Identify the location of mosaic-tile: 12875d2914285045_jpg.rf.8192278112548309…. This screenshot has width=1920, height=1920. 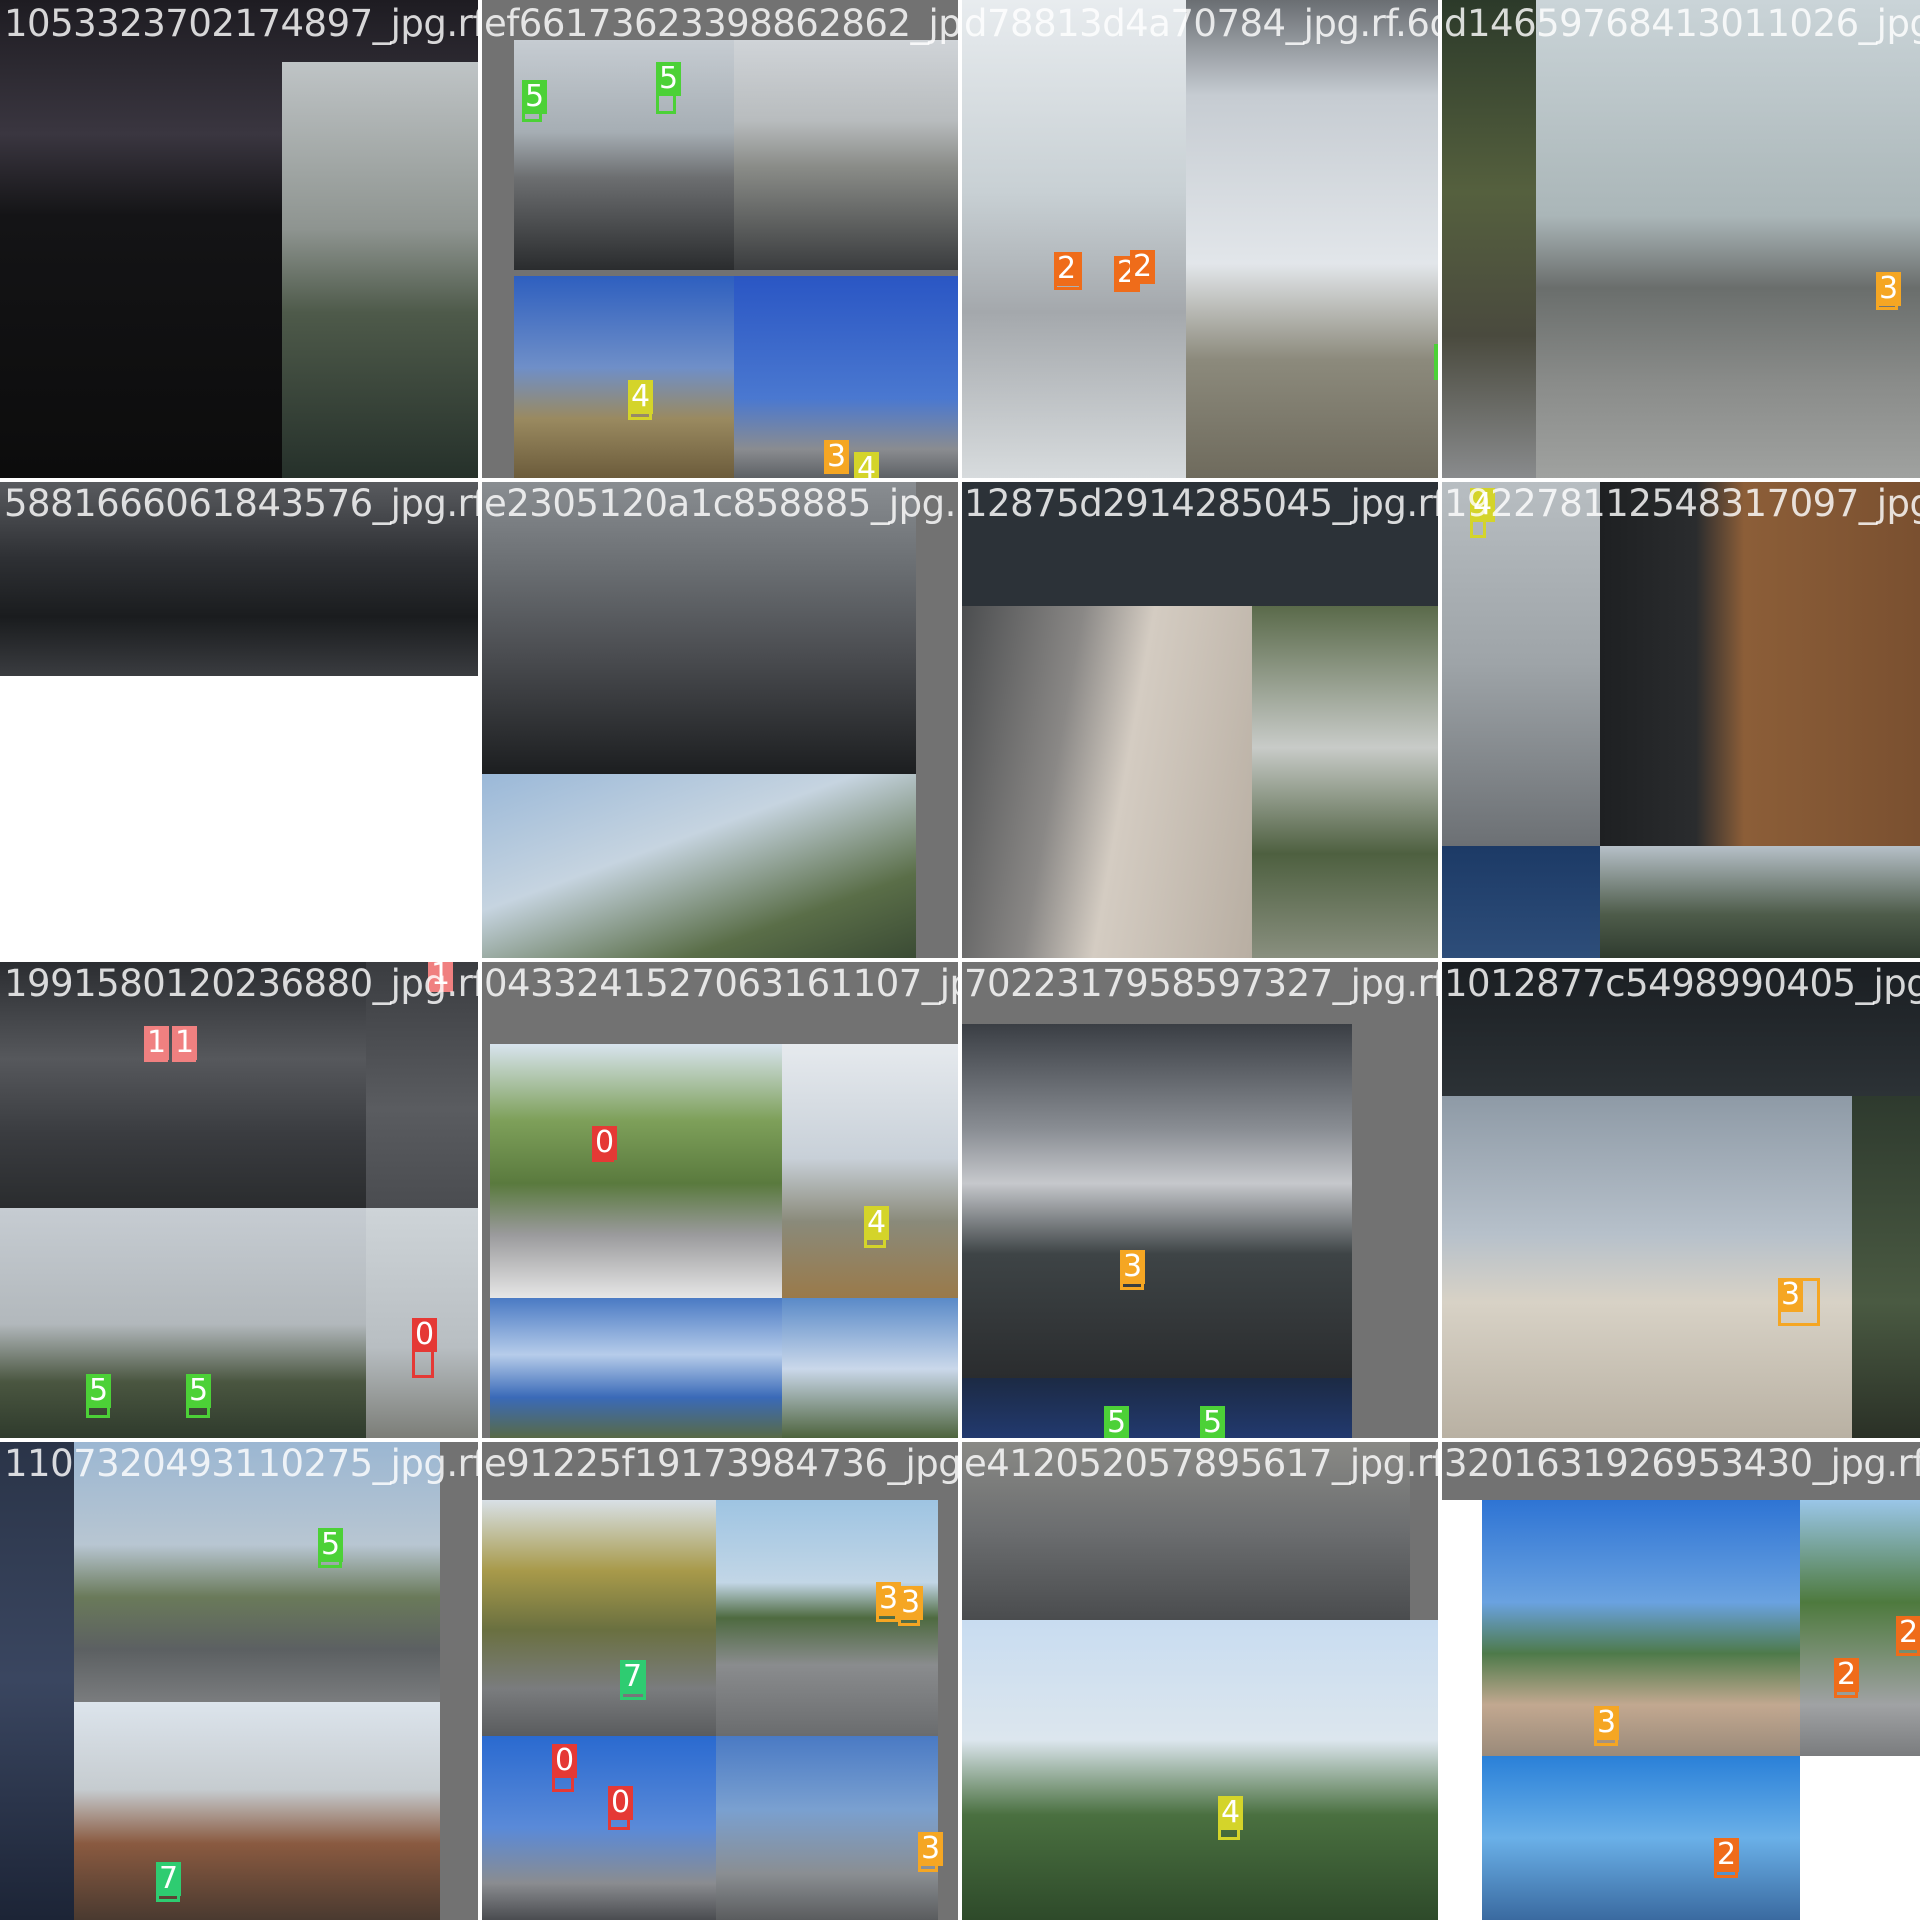
(1200, 720).